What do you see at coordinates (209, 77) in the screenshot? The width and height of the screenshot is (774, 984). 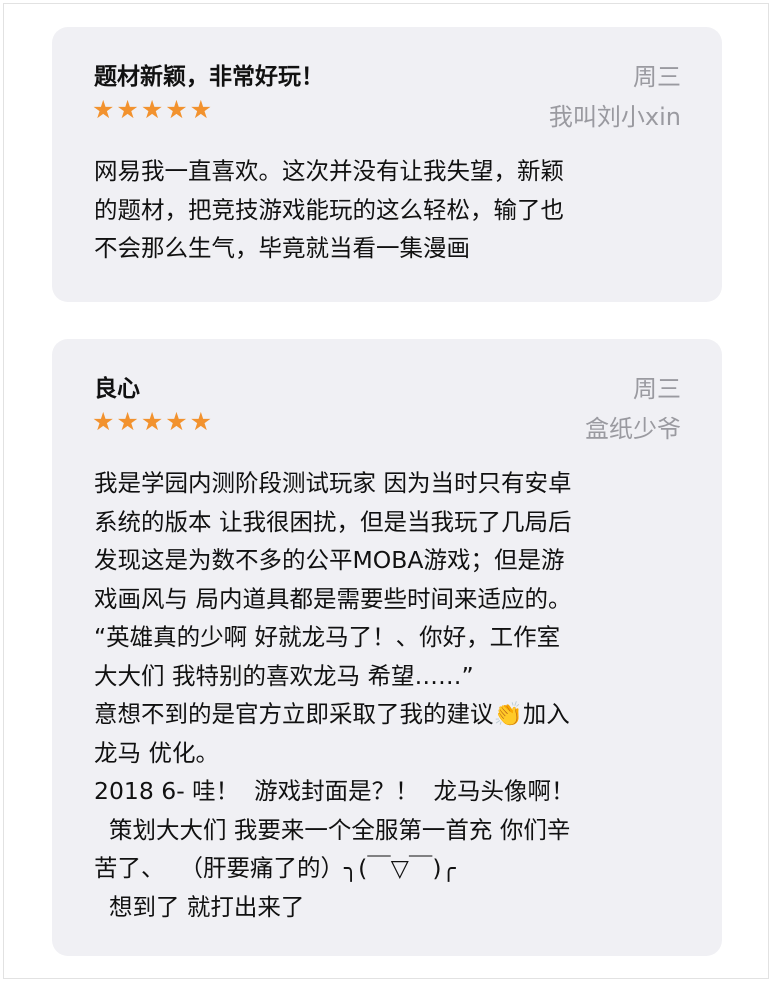 I see `review-title: 题材新颖，非常好玩！` at bounding box center [209, 77].